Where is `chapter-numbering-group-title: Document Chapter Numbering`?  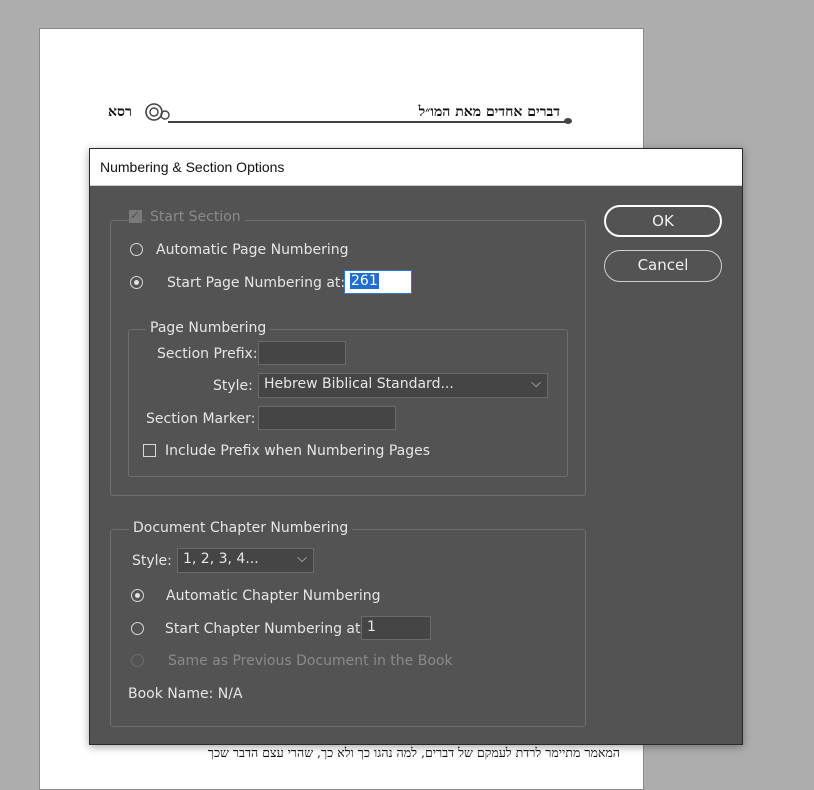
chapter-numbering-group-title: Document Chapter Numbering is located at coordinates (241, 528).